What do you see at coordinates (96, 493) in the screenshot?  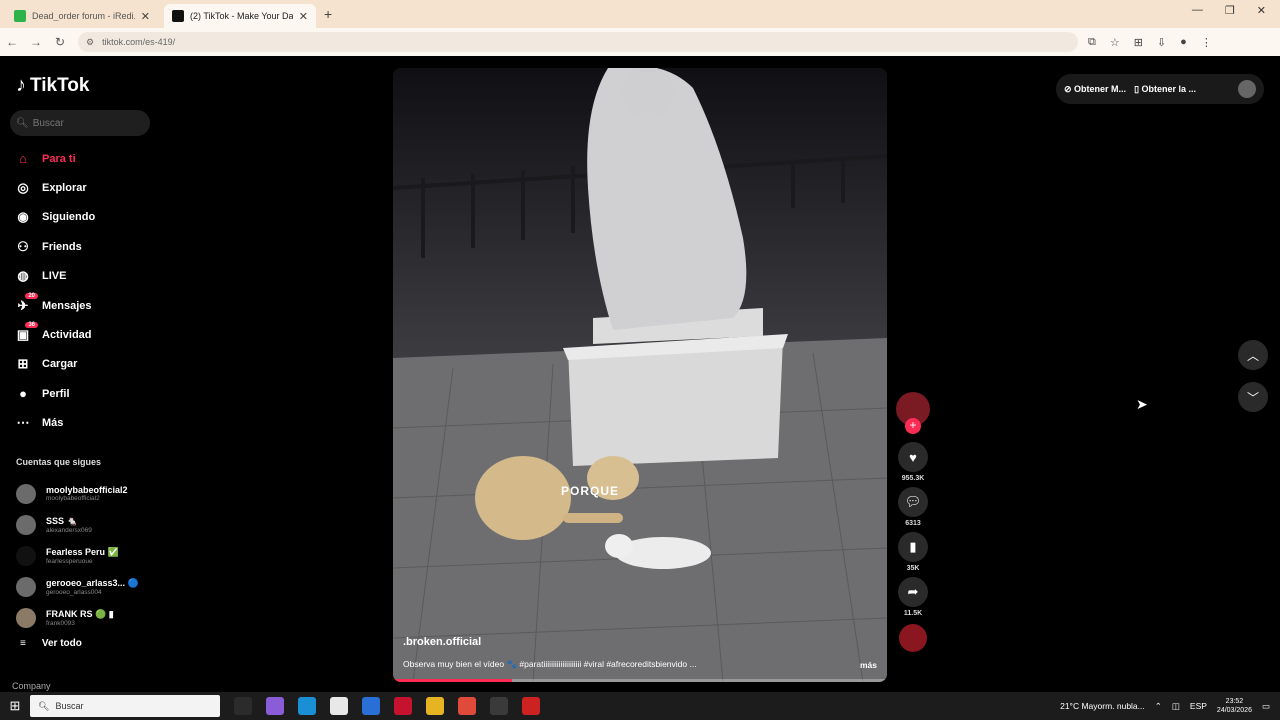 I see `following-account: moolybabeofficial2 moolybabeofficial2` at bounding box center [96, 493].